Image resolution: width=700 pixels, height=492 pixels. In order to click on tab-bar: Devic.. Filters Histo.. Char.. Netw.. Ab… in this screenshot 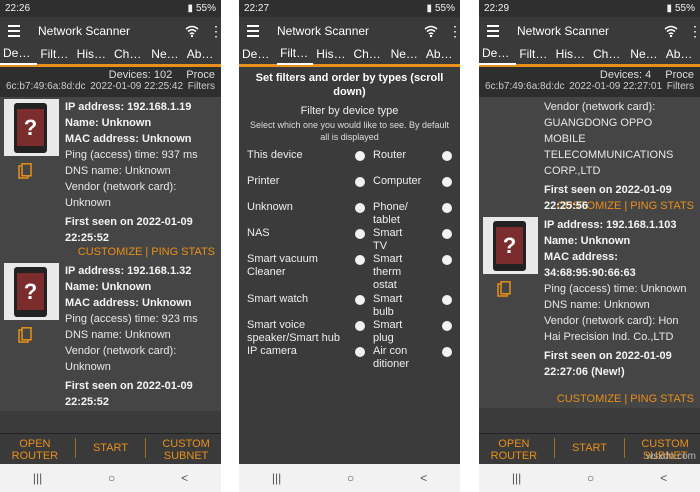, I will do `click(349, 56)`.